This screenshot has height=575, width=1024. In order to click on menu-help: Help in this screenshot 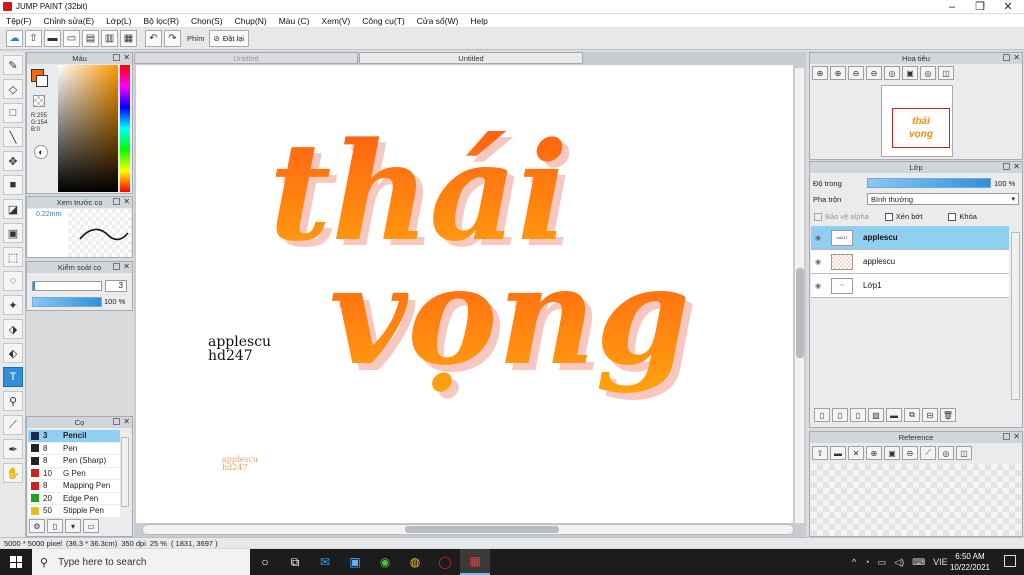, I will do `click(478, 21)`.